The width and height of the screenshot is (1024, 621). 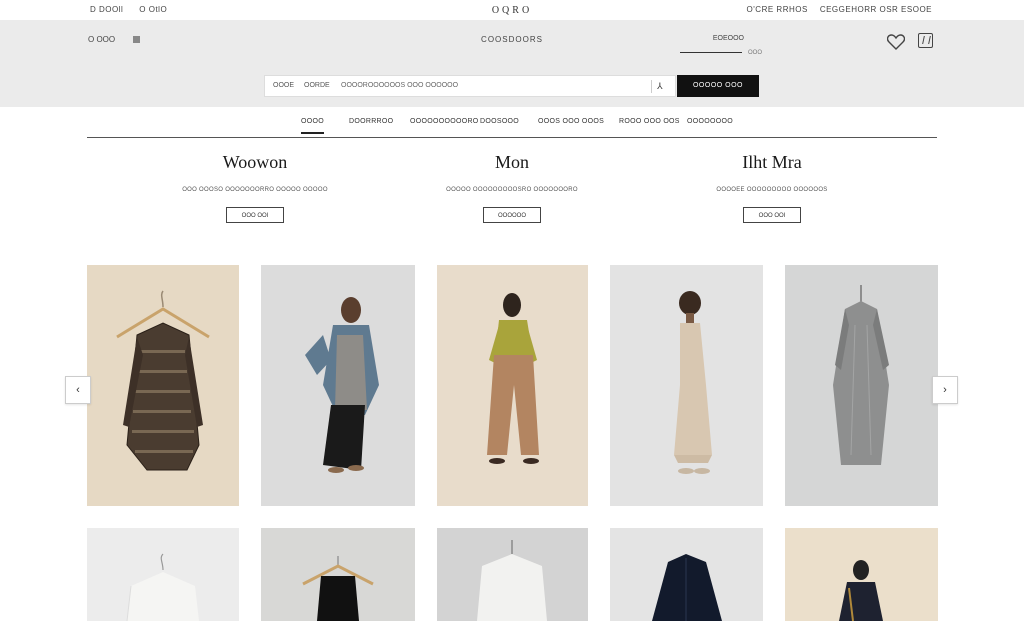 I want to click on search-input: OOOOROOOOOOS OOO OOOOOO, so click(x=399, y=85).